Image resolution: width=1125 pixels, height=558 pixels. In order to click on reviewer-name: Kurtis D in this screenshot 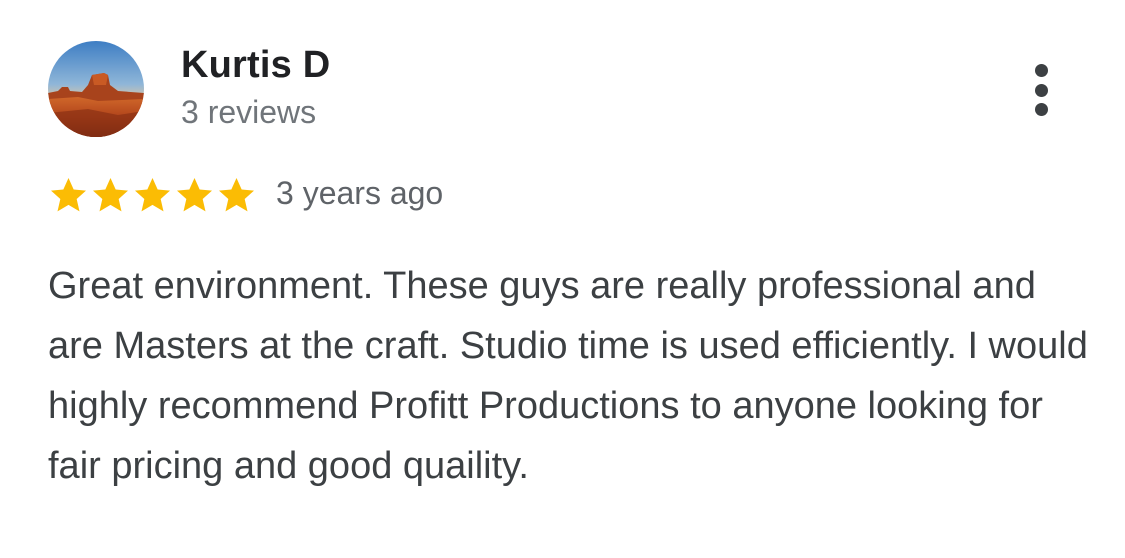, I will do `click(255, 65)`.